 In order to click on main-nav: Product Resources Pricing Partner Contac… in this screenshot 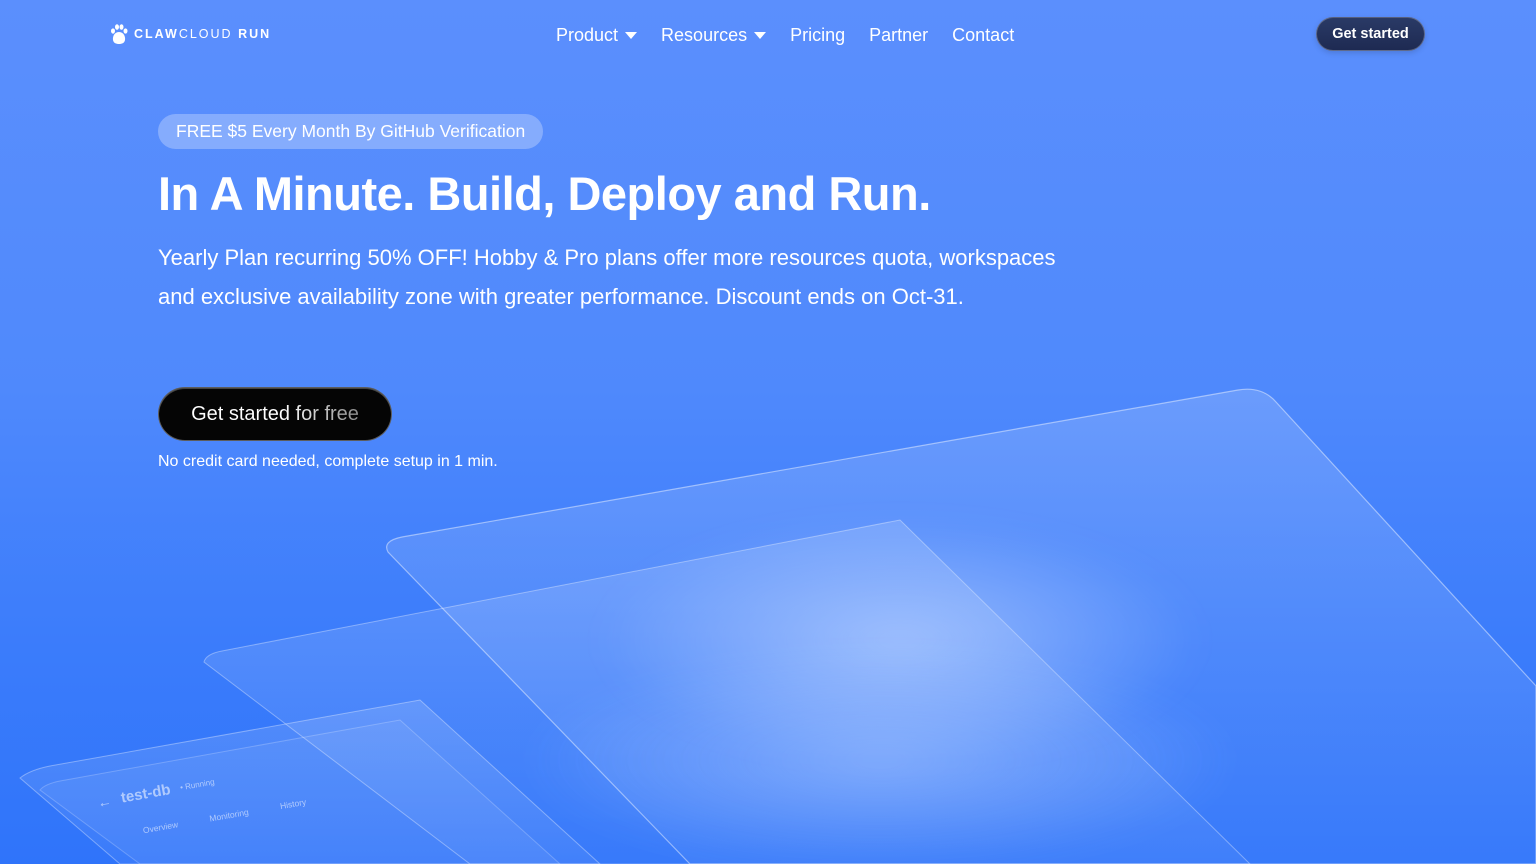, I will do `click(785, 35)`.